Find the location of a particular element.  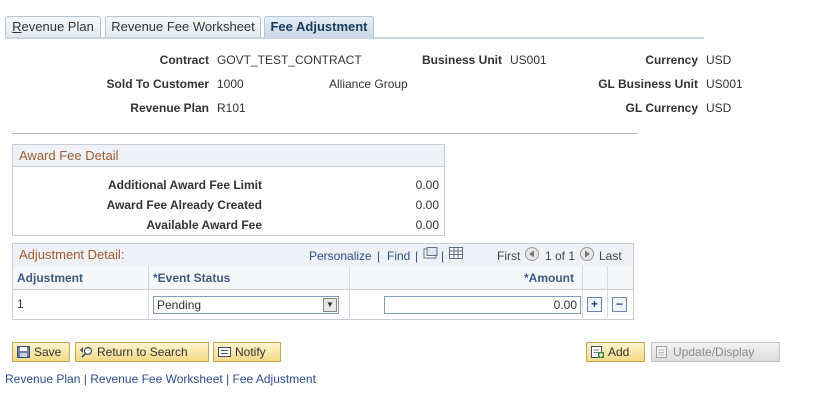

column-header-amount: *Amount is located at coordinates (466, 278).